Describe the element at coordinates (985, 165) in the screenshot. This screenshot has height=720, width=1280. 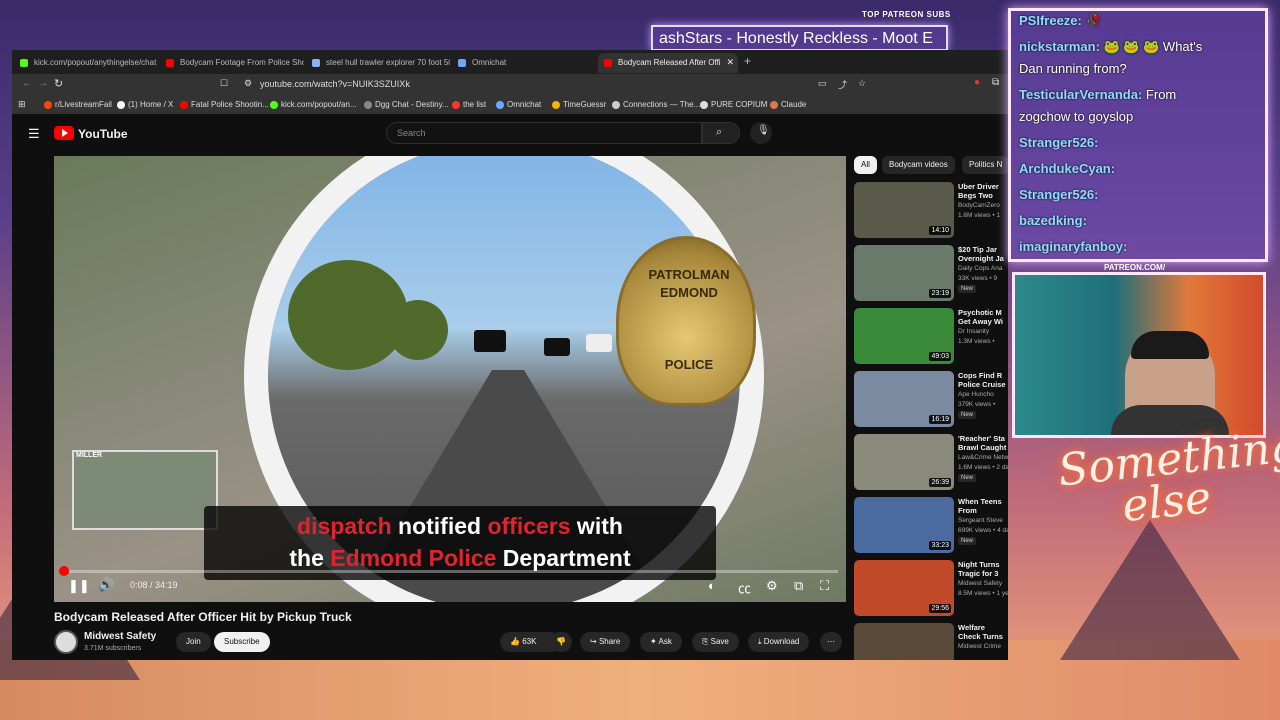
I see `chip-politics: Politics N` at that location.